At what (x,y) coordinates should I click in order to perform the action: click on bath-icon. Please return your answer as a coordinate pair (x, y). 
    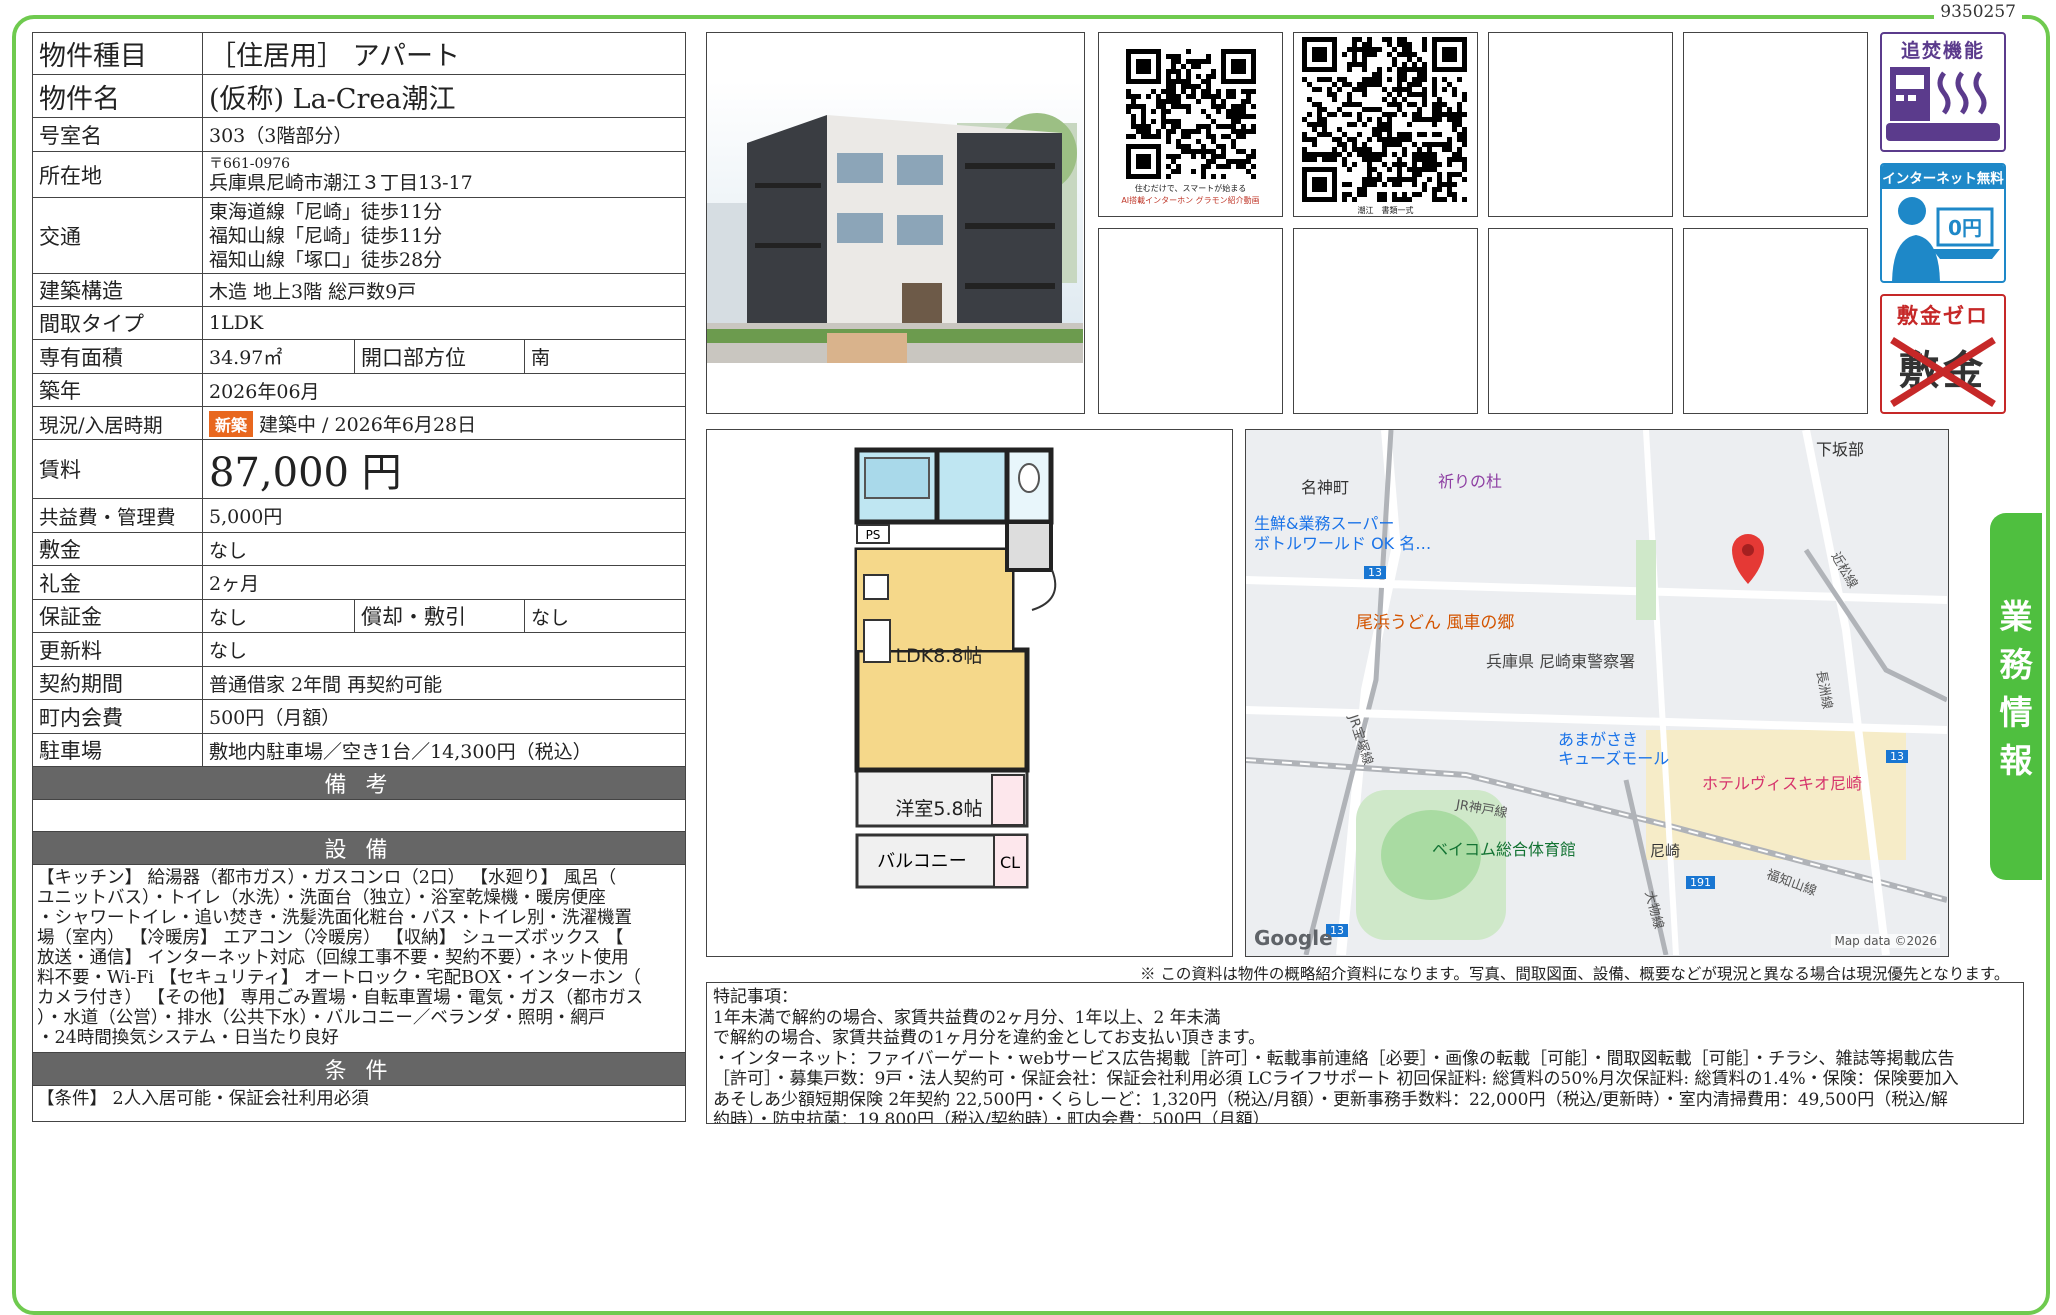
    Looking at the image, I should click on (1943, 104).